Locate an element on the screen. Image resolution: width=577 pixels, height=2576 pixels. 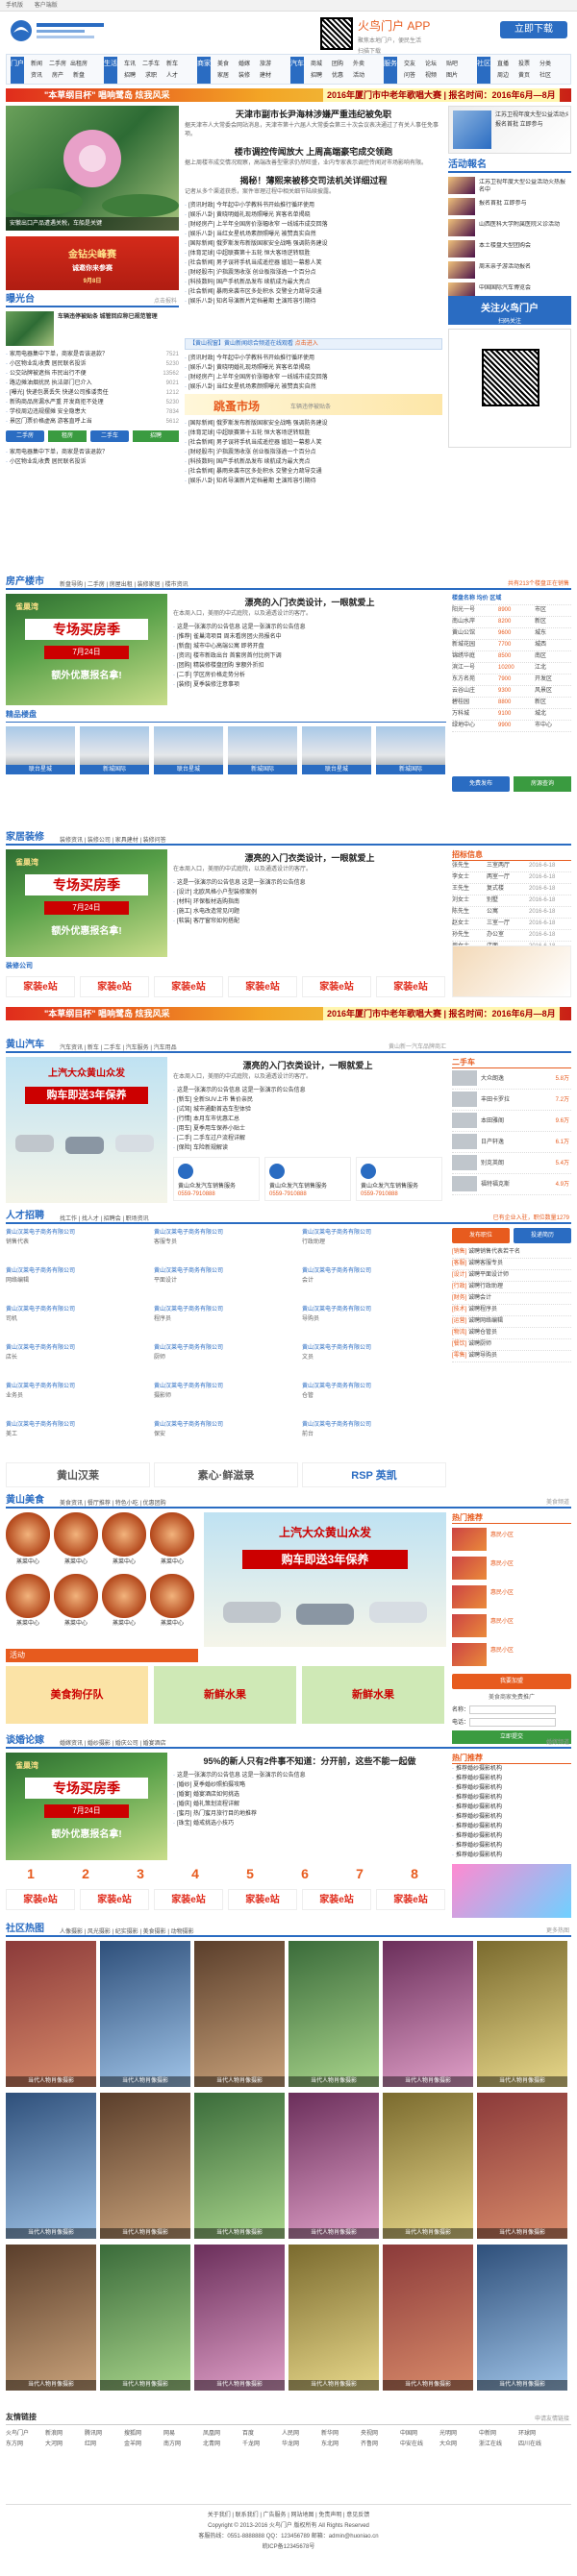
wedding-news-item: · [蜜月] 热门蜜月旅行目的地推荐 is located at coordinates (310, 1814).